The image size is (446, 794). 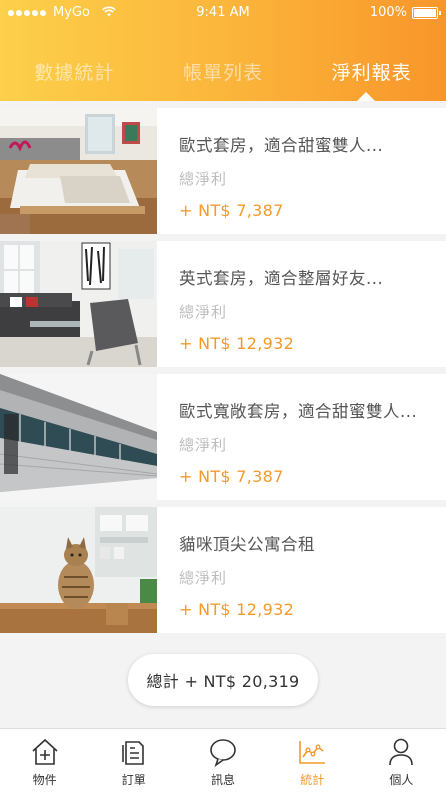 I want to click on battery-status: 100%, so click(x=405, y=12).